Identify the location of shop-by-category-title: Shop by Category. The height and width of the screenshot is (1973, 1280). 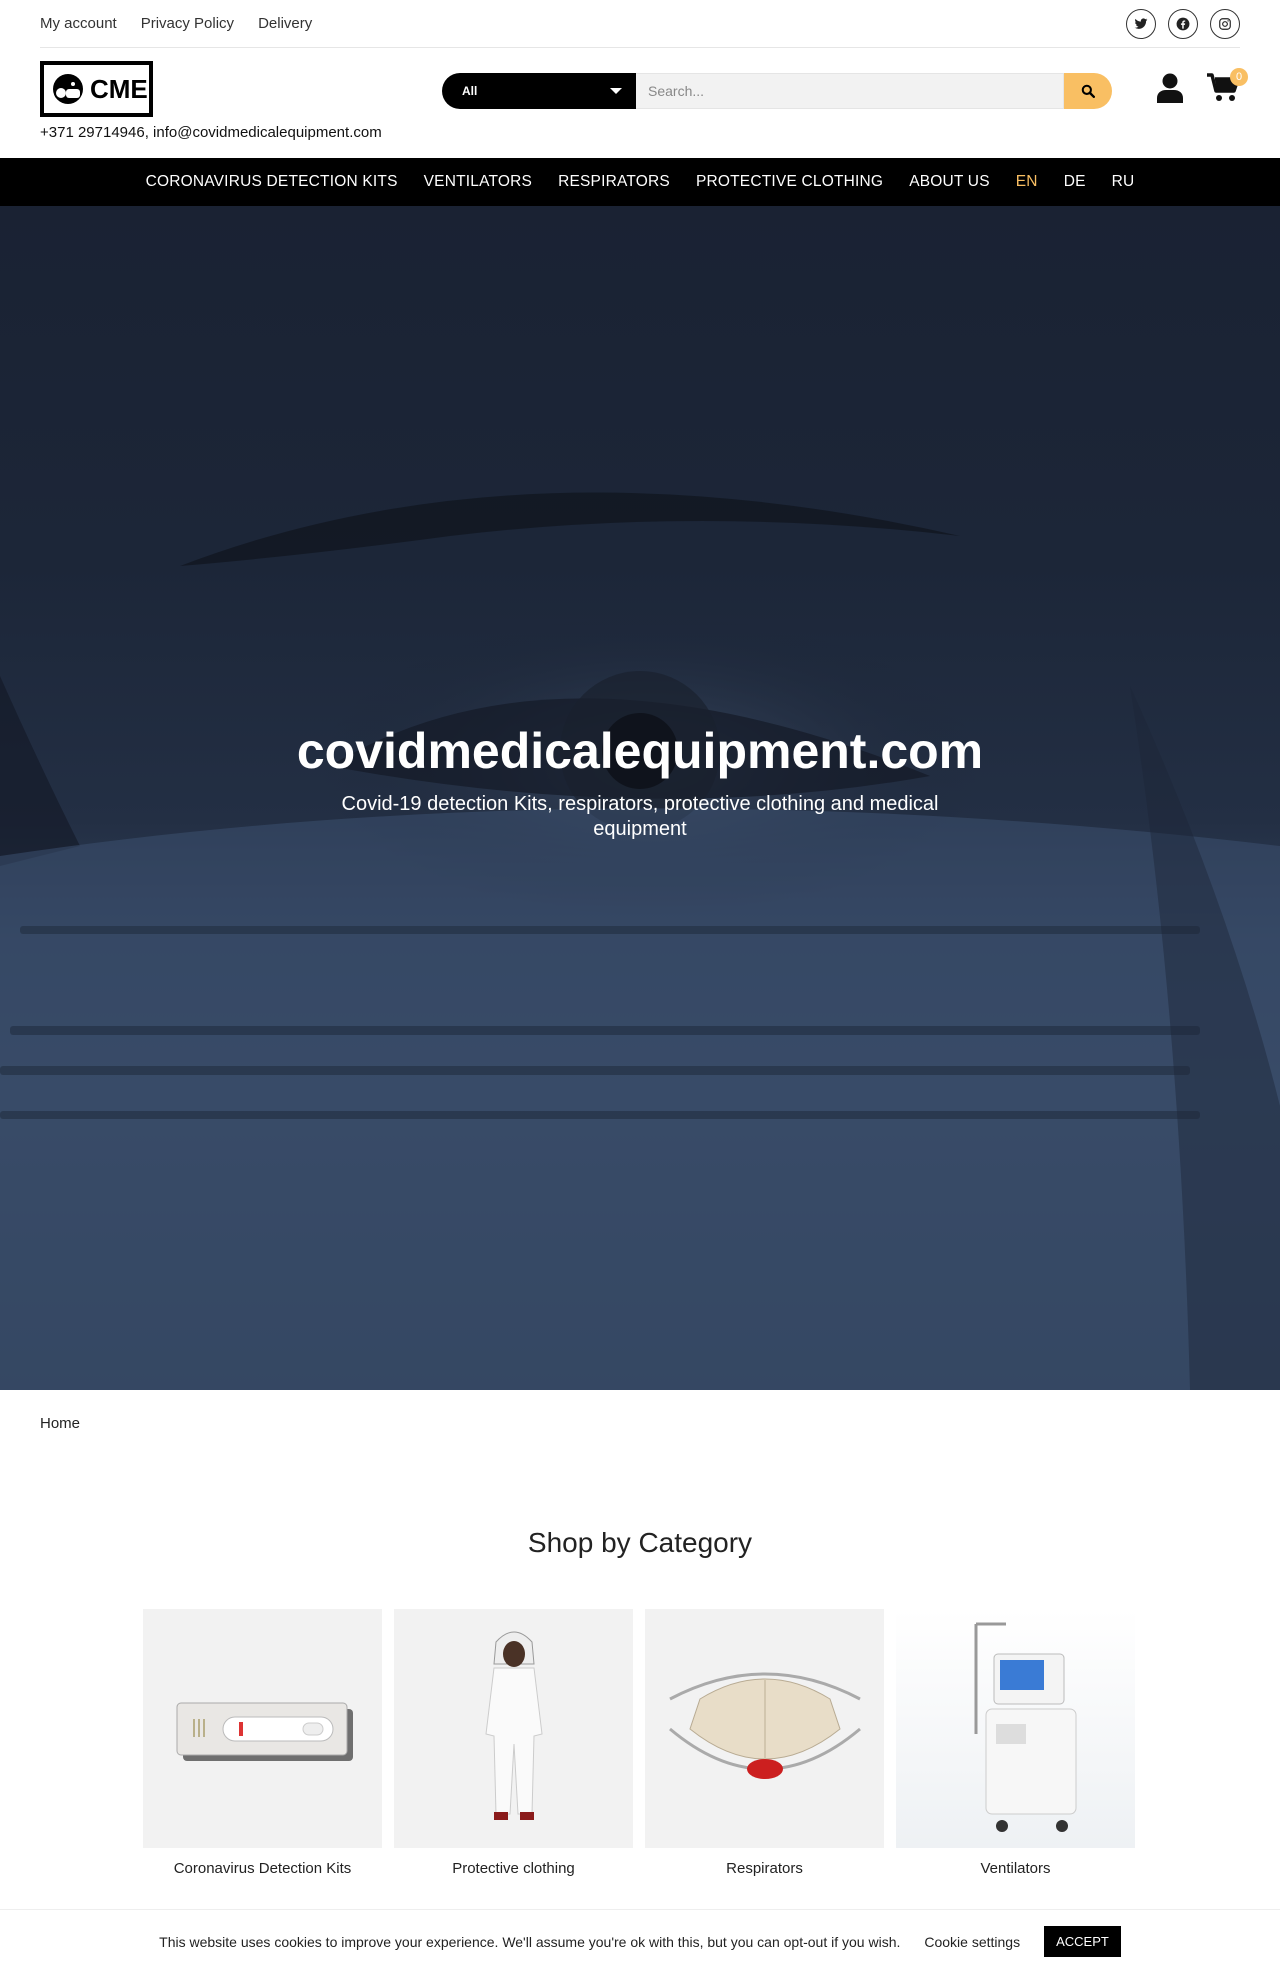
(640, 1542).